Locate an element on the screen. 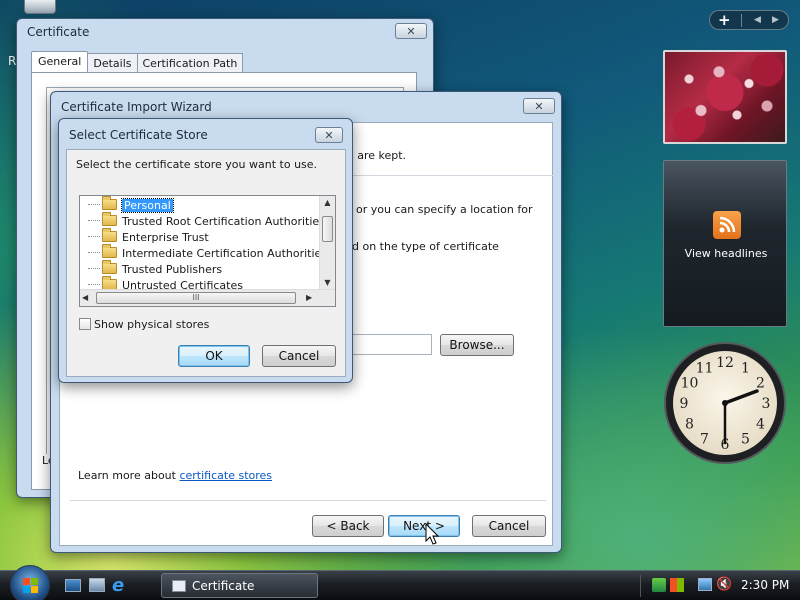 The height and width of the screenshot is (600, 800). certificate-tab-strip: General Details Certification Path is located at coordinates (137, 62).